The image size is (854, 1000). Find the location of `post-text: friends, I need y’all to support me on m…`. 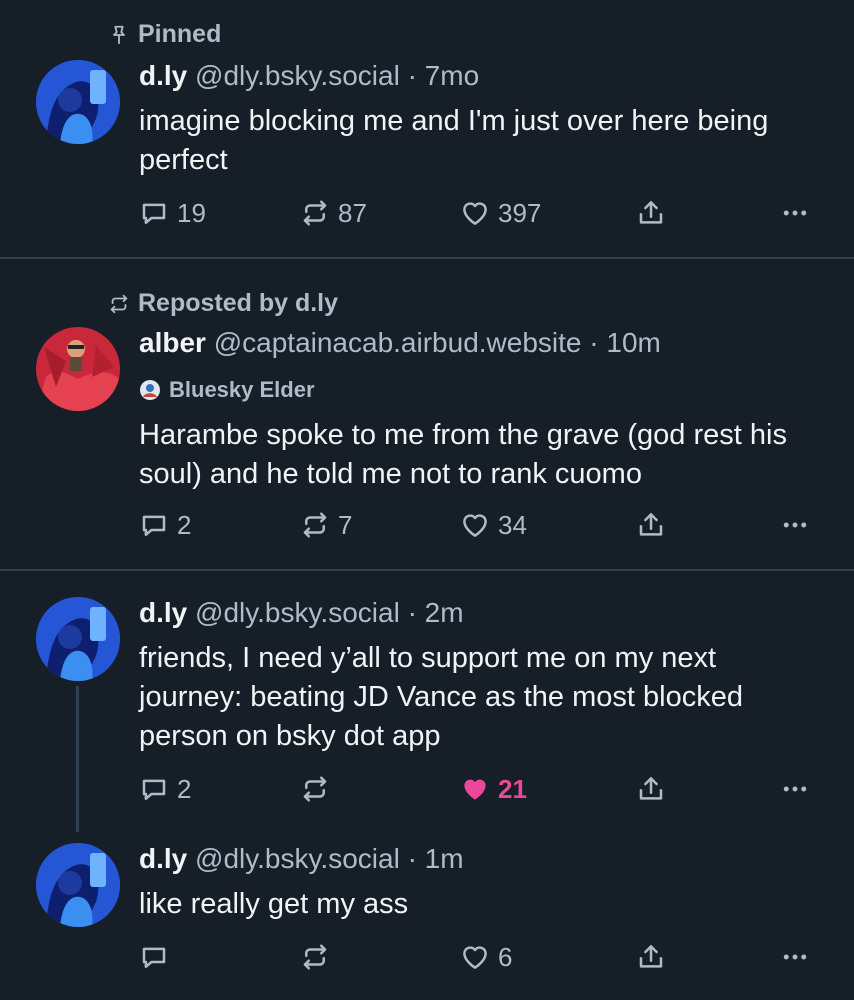

post-text: friends, I need y’all to support me on m… is located at coordinates (441, 697).